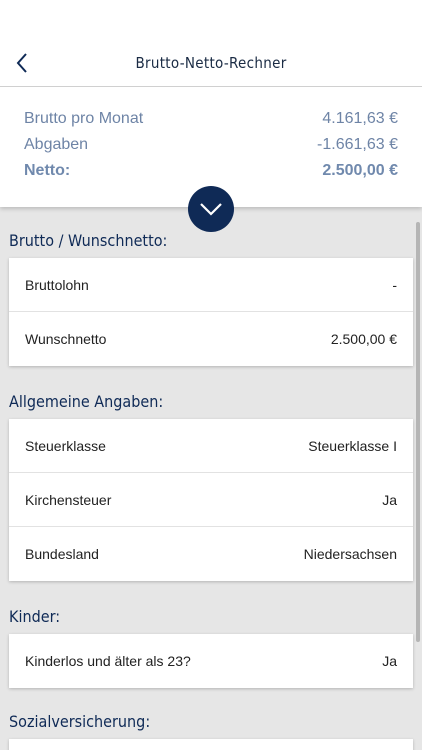 This screenshot has height=750, width=422. Describe the element at coordinates (360, 118) in the screenshot. I see `summary-value: 4.161,63 €` at that location.